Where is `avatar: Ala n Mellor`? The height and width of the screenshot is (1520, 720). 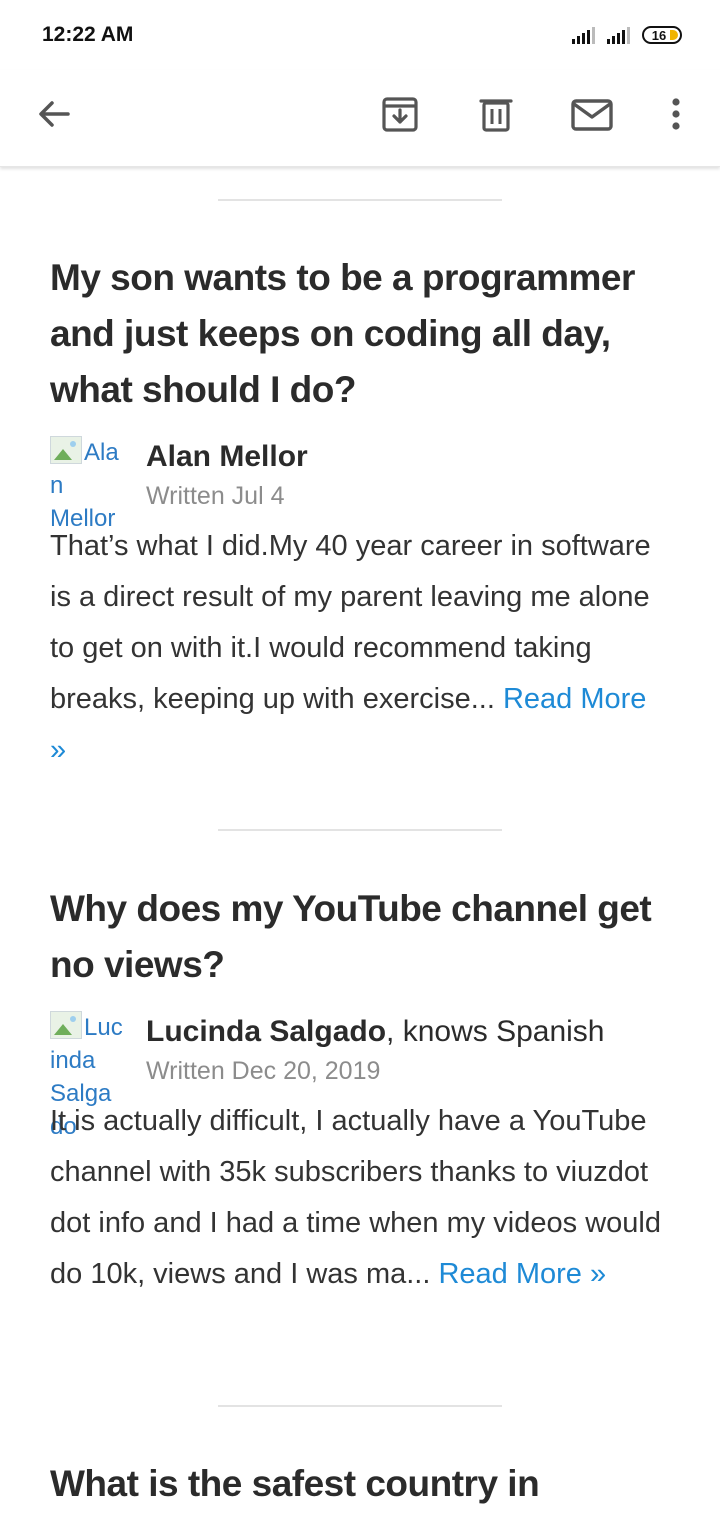
avatar: Ala n Mellor is located at coordinates (90, 484).